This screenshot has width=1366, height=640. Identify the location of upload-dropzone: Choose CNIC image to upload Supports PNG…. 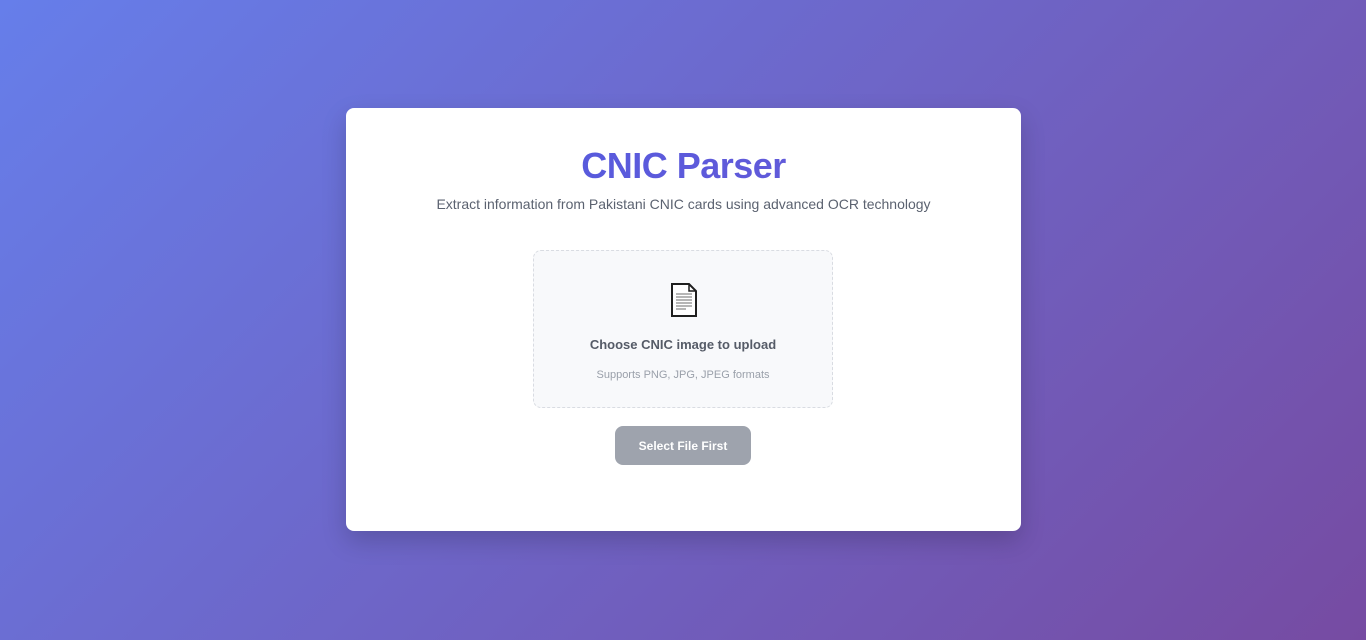
(683, 329).